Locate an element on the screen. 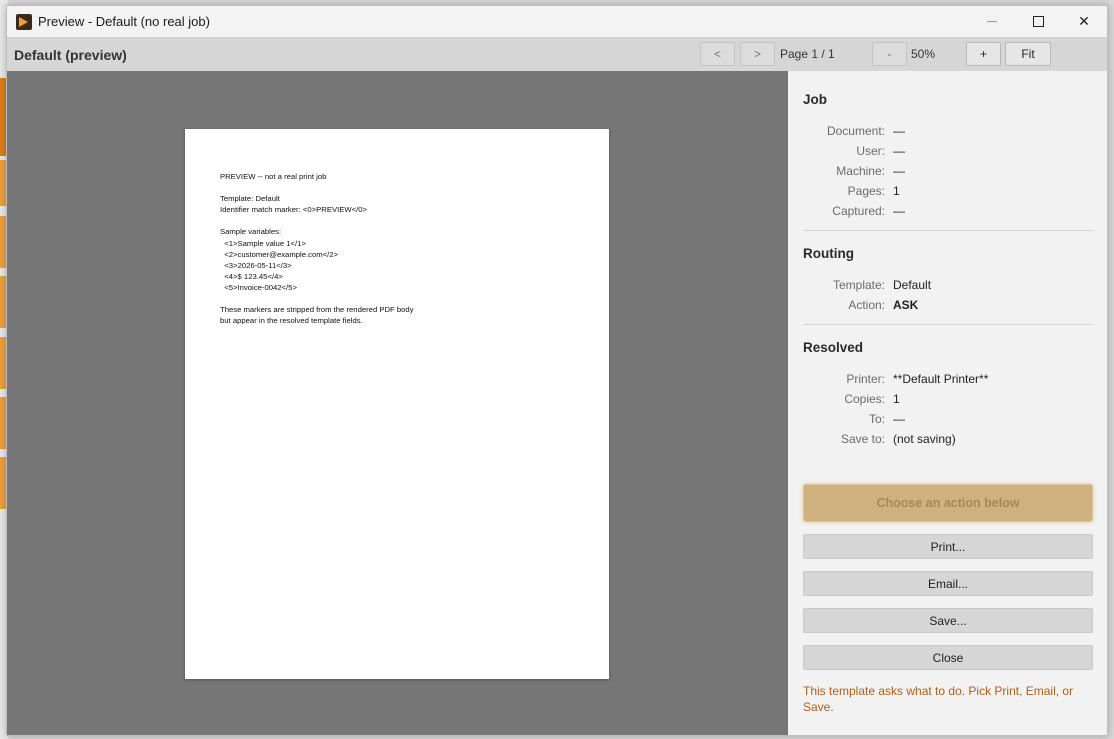 This screenshot has height=739, width=1114. job-row-user: User: — is located at coordinates (948, 151).